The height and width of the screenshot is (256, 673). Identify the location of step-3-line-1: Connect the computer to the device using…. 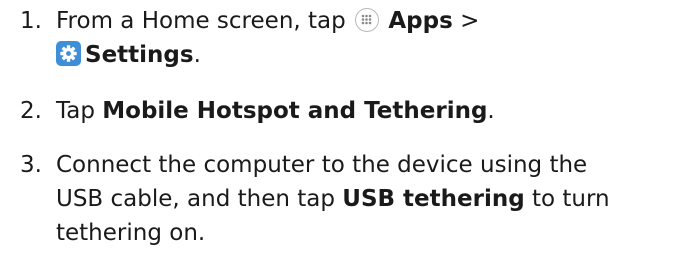
(322, 165).